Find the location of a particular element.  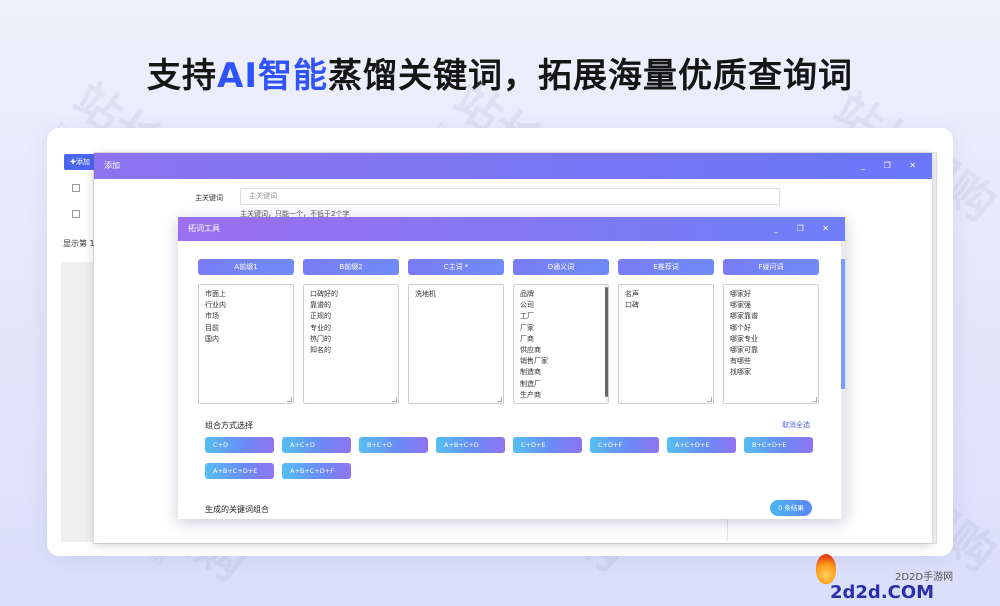

column-a: A前缀1 市面上 行业内 市场 目前 国内 is located at coordinates (246, 331).